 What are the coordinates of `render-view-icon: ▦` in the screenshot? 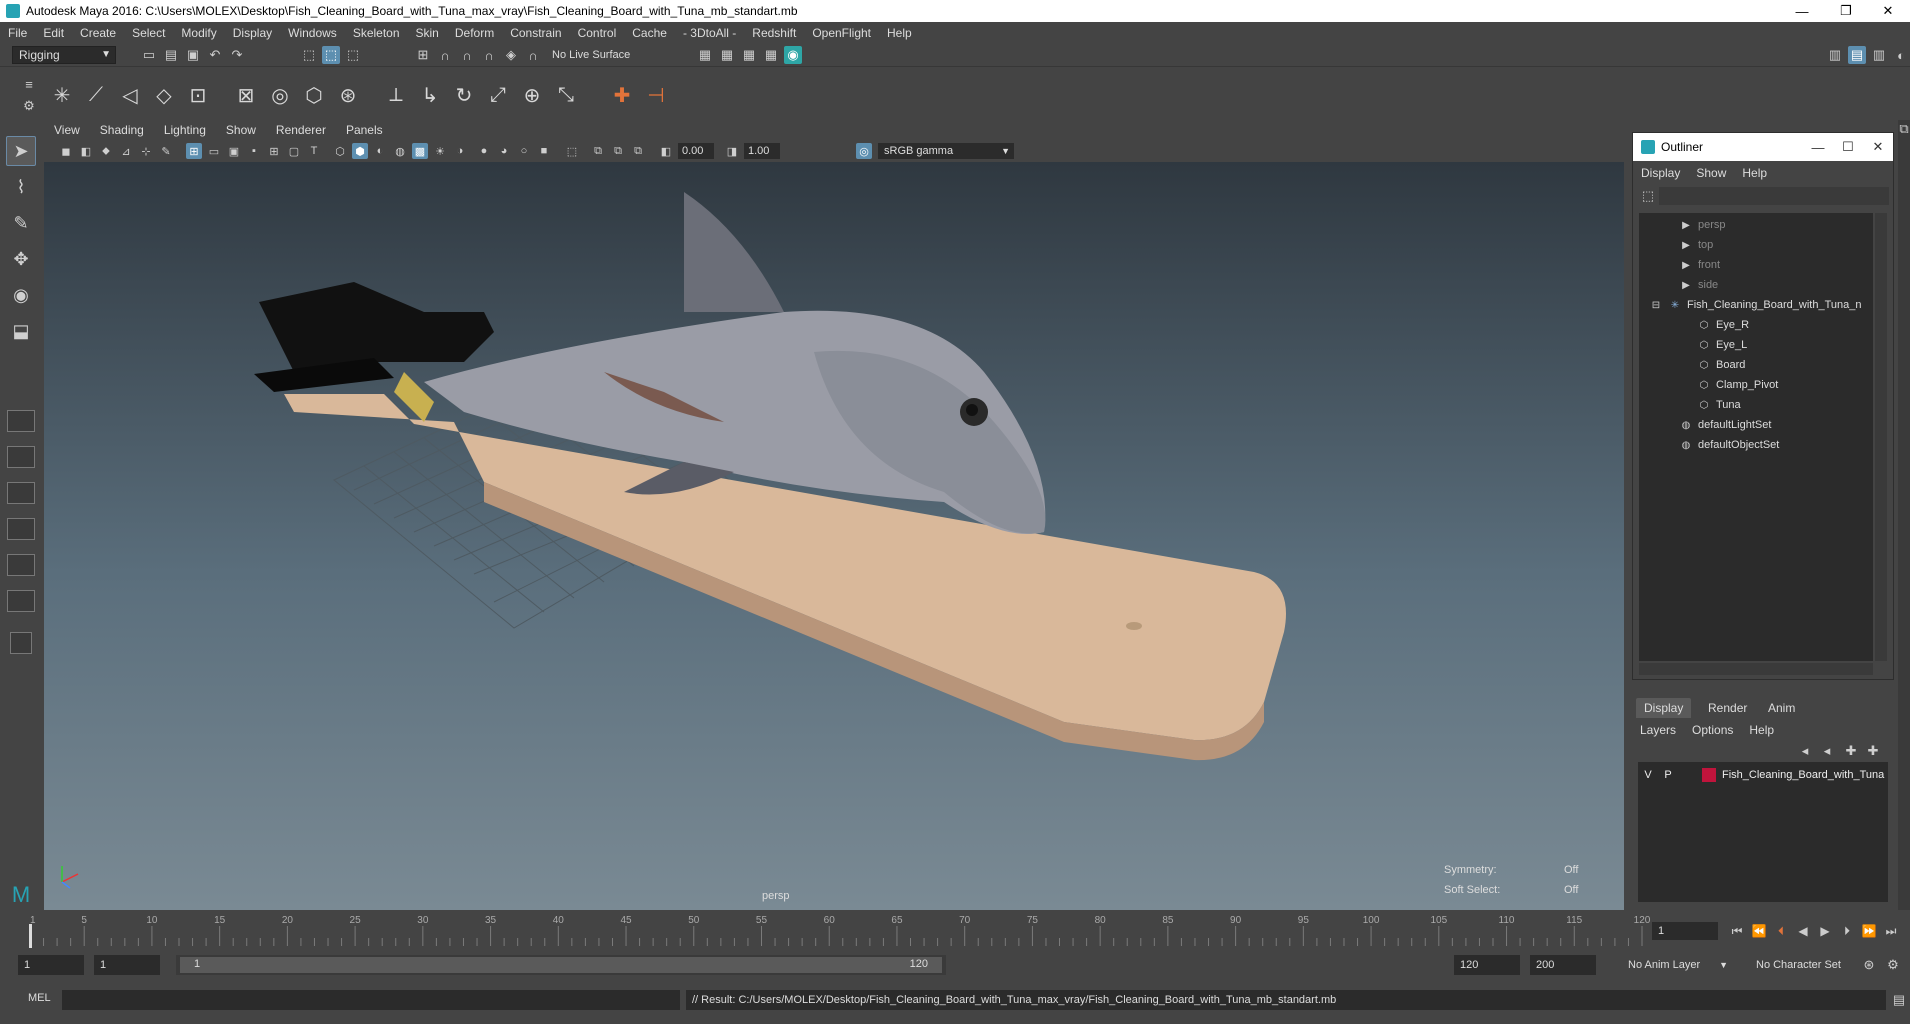 It's located at (771, 55).